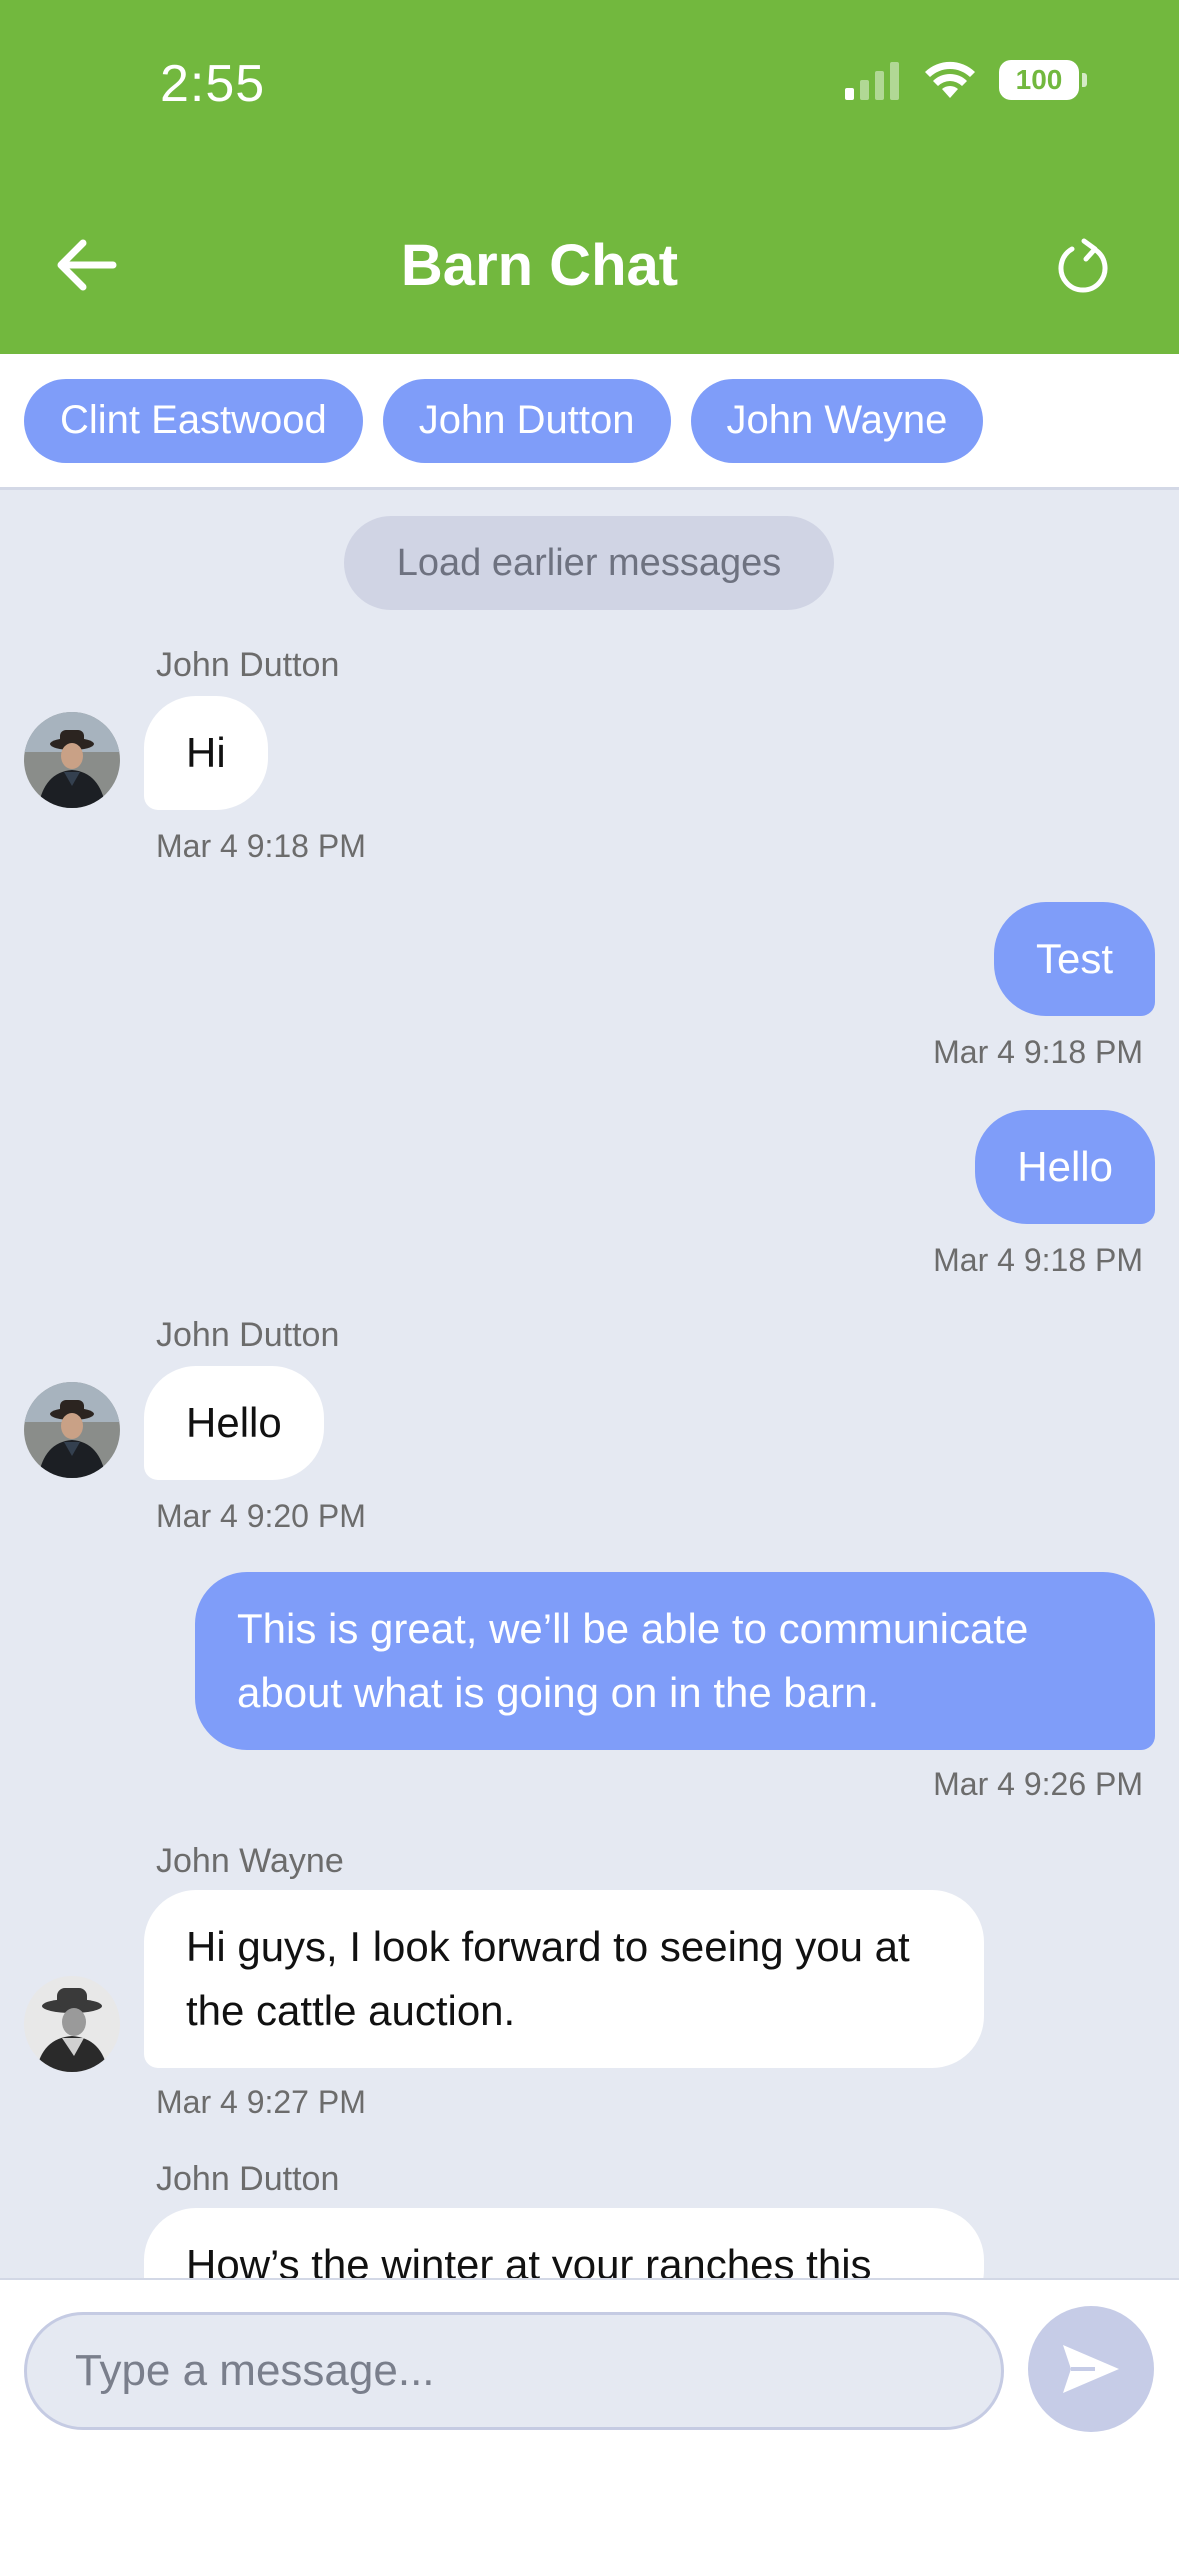  What do you see at coordinates (564, 2243) in the screenshot?
I see `message-bubble: How’s the winter at your ranches this` at bounding box center [564, 2243].